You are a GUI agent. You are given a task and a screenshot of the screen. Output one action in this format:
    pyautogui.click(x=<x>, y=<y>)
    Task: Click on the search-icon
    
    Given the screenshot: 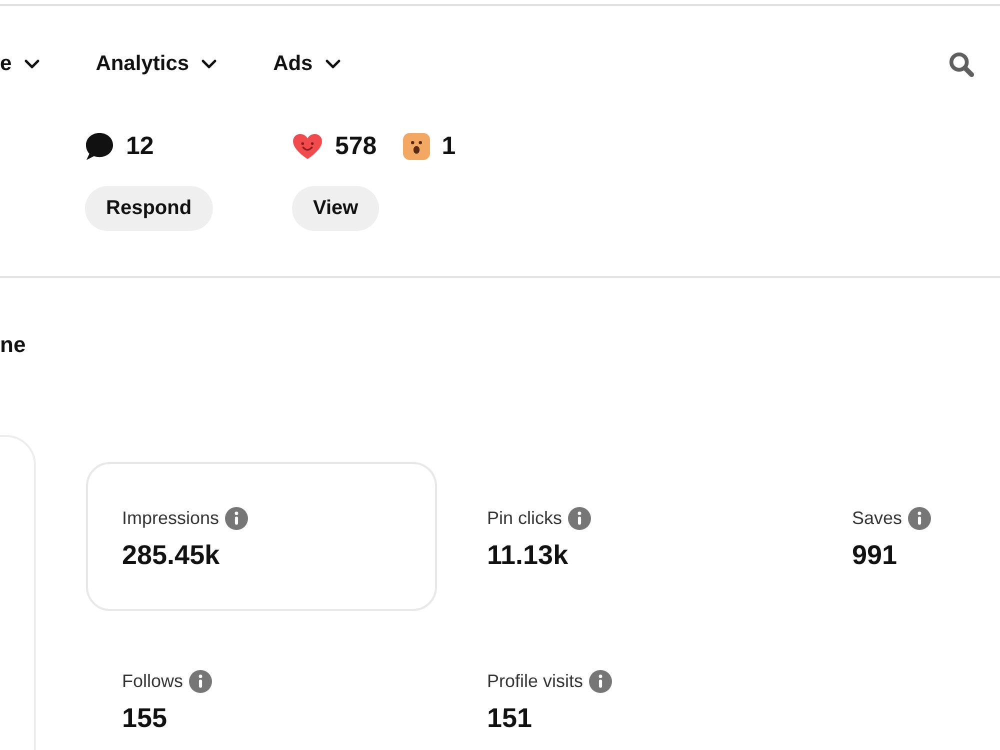 What is the action you would take?
    pyautogui.click(x=961, y=64)
    